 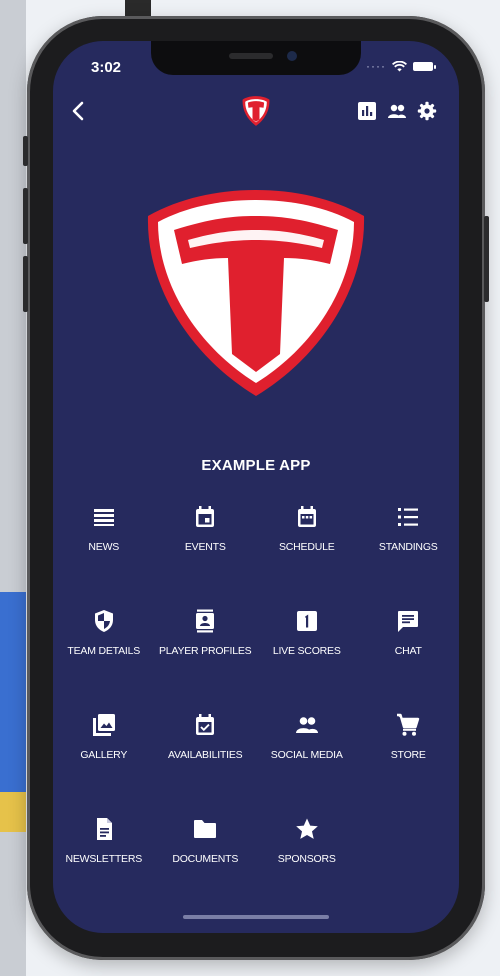 I want to click on calendar-check-icon, so click(x=205, y=724).